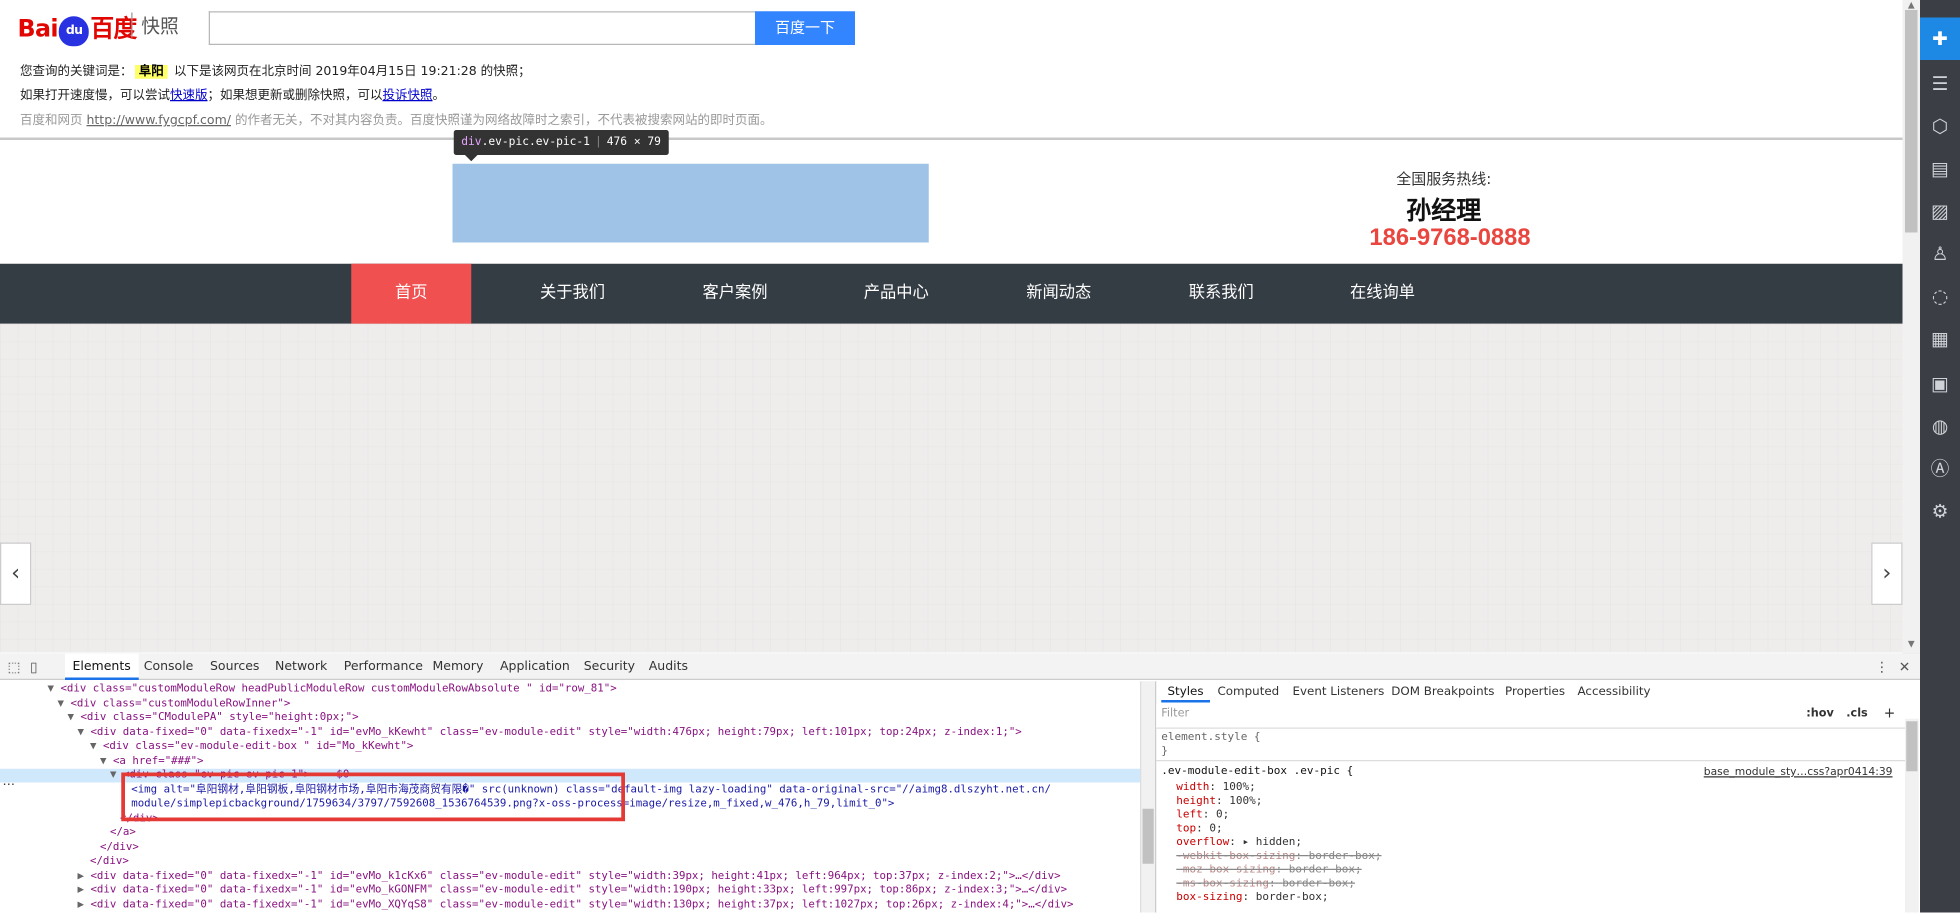 This screenshot has height=913, width=1960. Describe the element at coordinates (1882, 667) in the screenshot. I see `more-options-icon: ⋮` at that location.